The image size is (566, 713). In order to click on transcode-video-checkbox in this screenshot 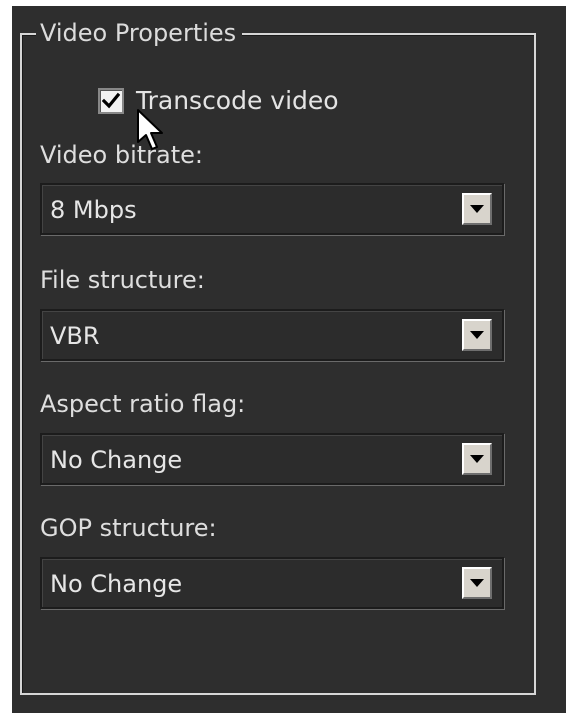, I will do `click(111, 101)`.